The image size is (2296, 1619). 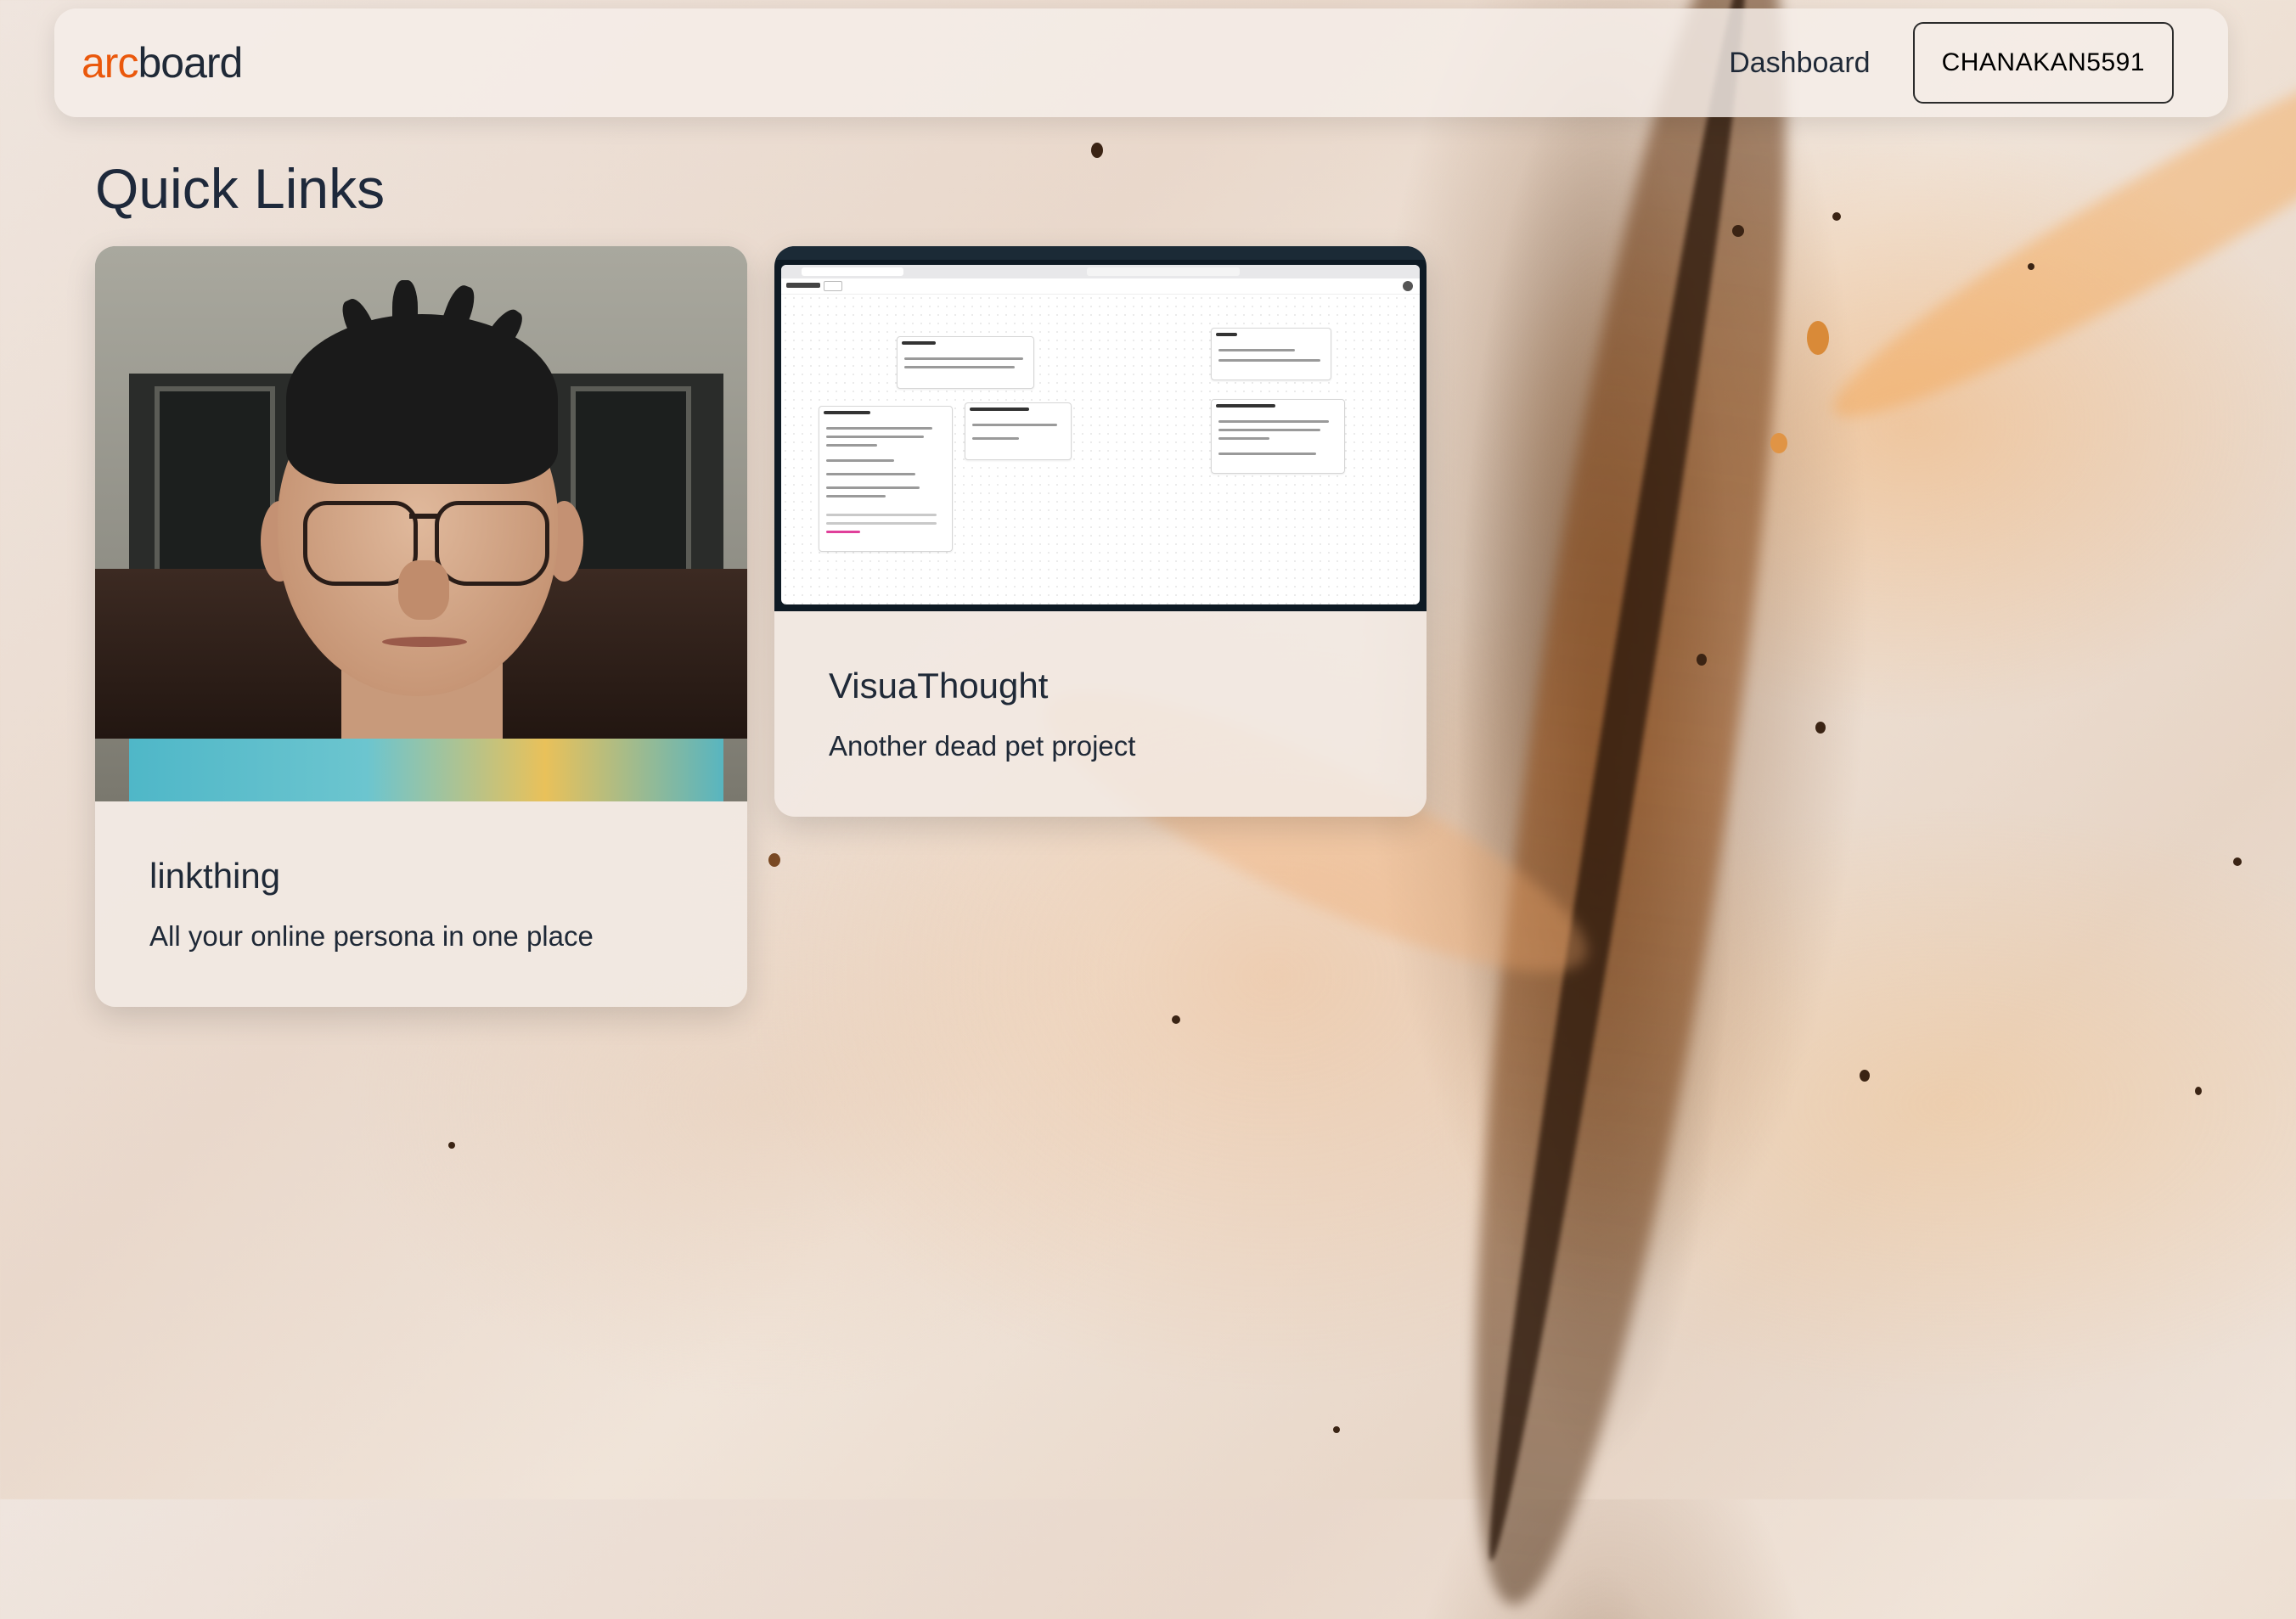 I want to click on user-account-button: CHANAKAN5591, so click(x=2043, y=63).